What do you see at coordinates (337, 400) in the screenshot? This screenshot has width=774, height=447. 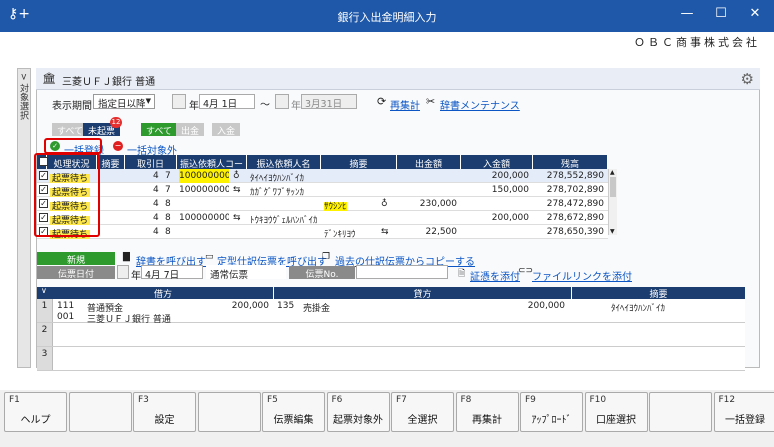 I see `fkey-number: F6` at bounding box center [337, 400].